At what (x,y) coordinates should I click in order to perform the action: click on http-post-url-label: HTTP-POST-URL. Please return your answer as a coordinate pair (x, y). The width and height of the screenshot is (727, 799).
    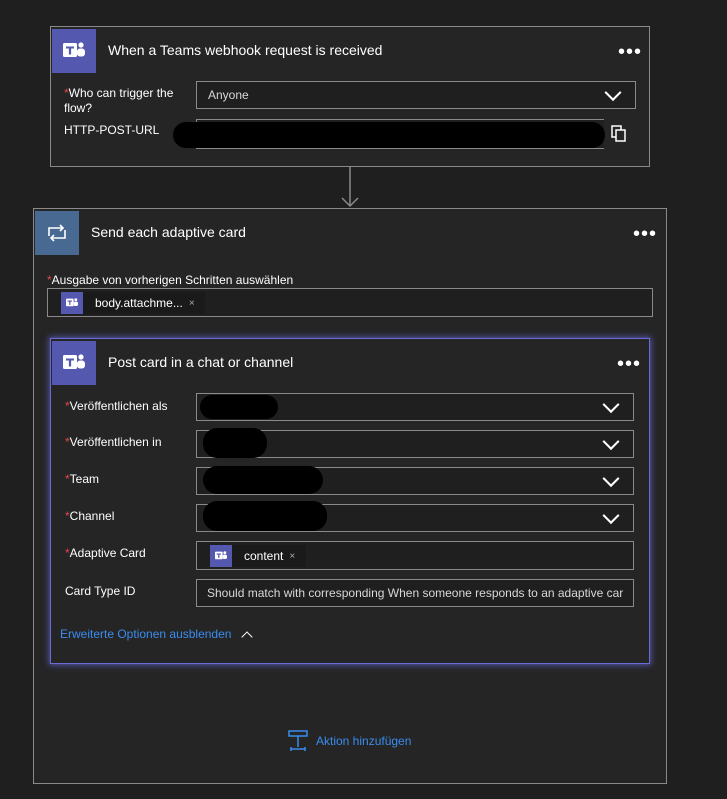
    Looking at the image, I should click on (112, 130).